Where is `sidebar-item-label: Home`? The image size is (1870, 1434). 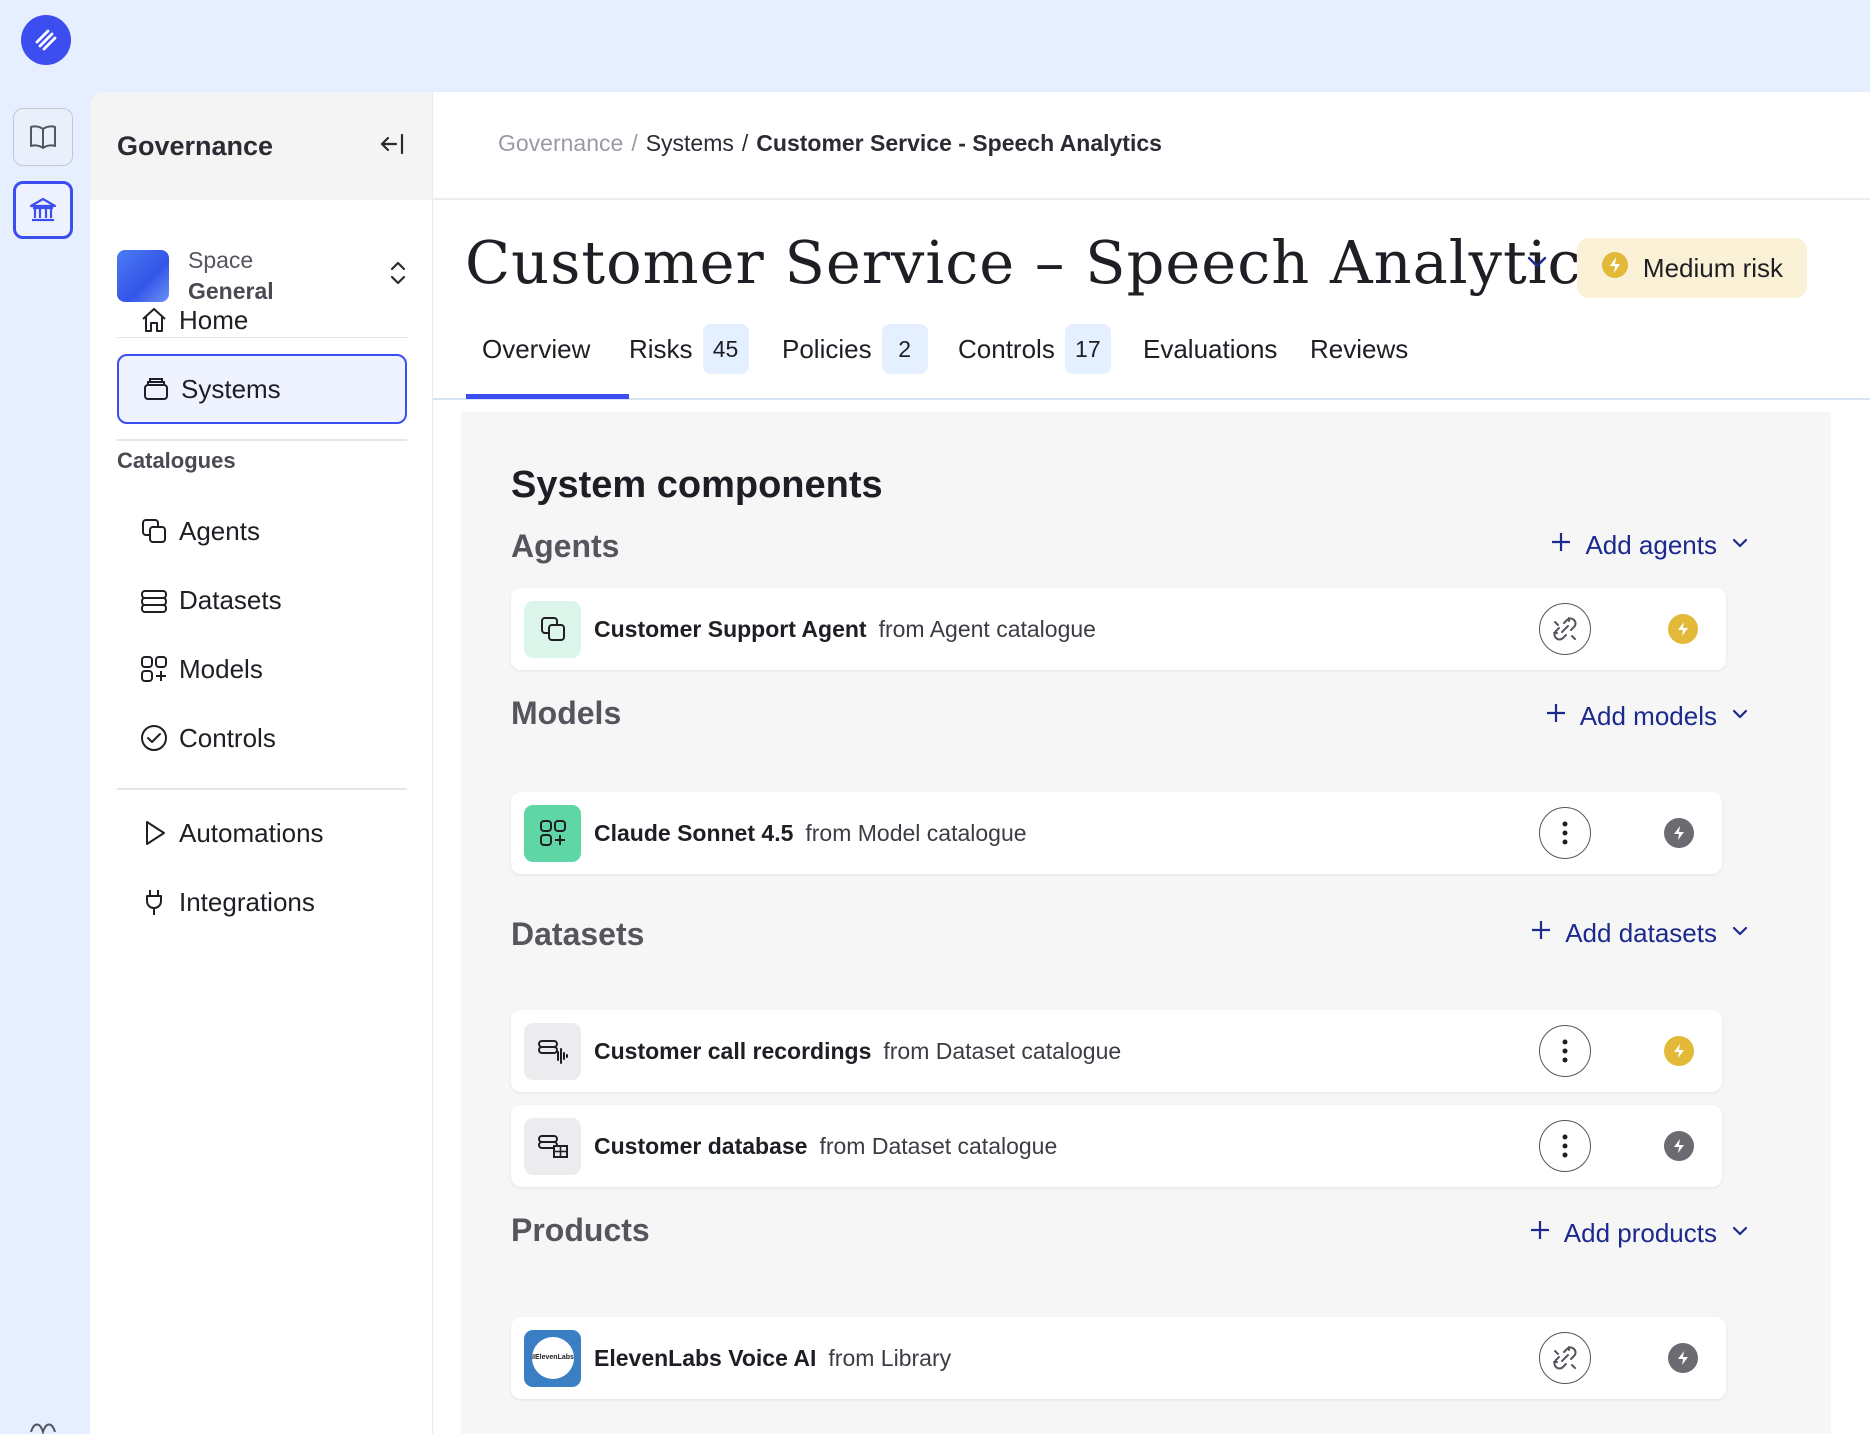 sidebar-item-label: Home is located at coordinates (214, 319).